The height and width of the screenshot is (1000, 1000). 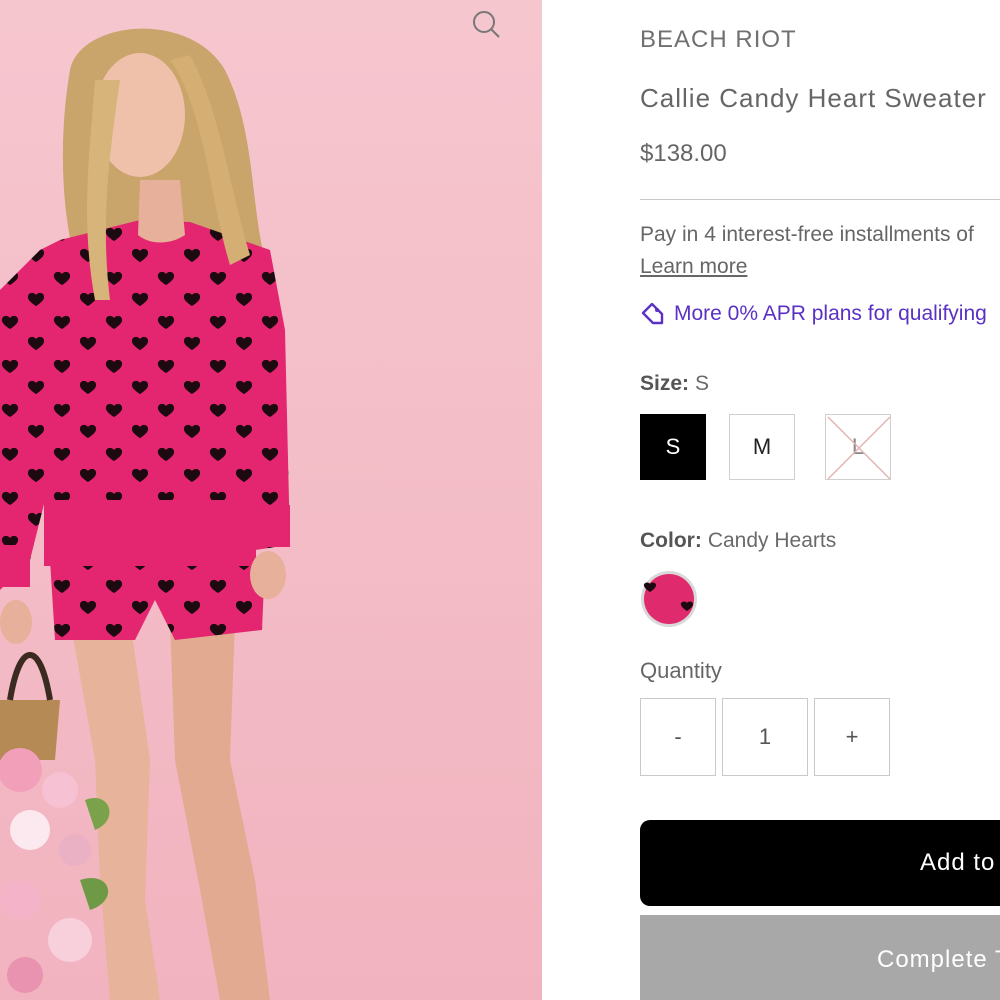 I want to click on size-option-l: L, so click(x=858, y=447).